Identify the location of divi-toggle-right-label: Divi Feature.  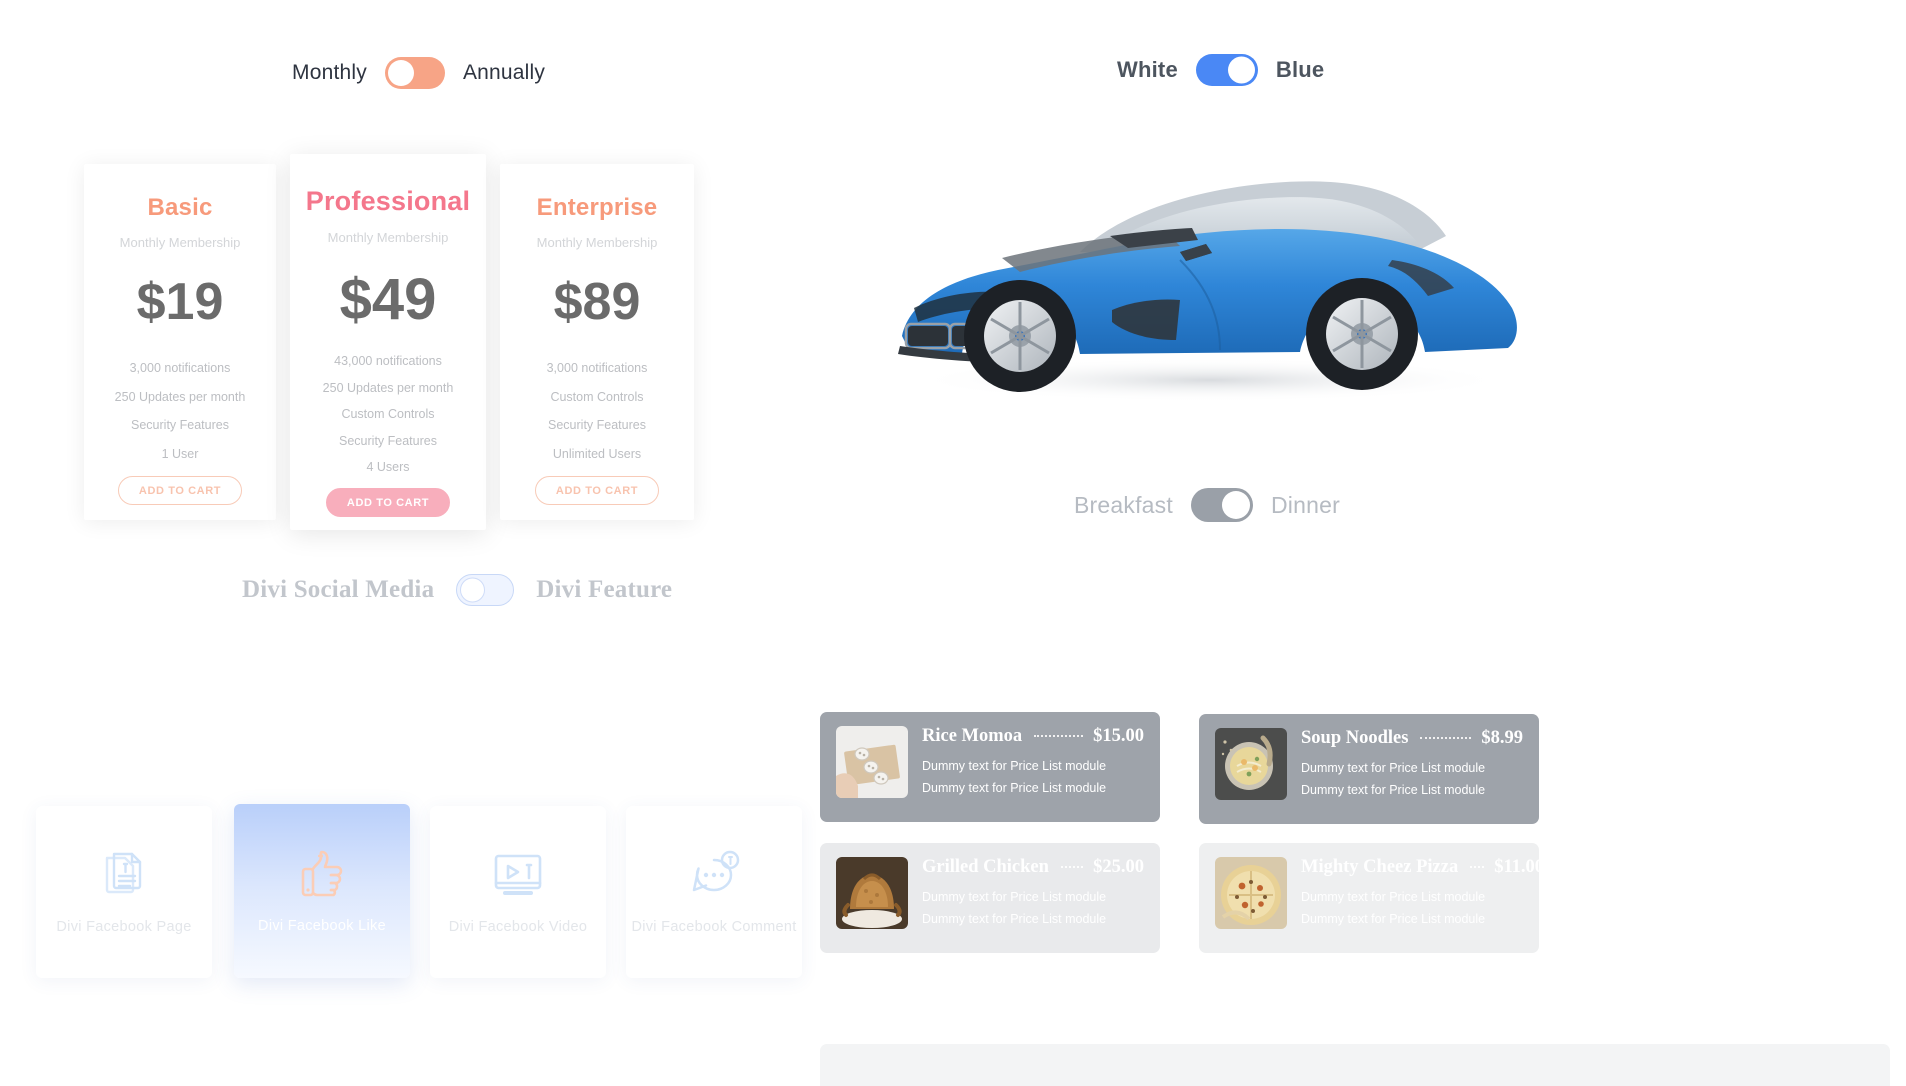
(604, 589).